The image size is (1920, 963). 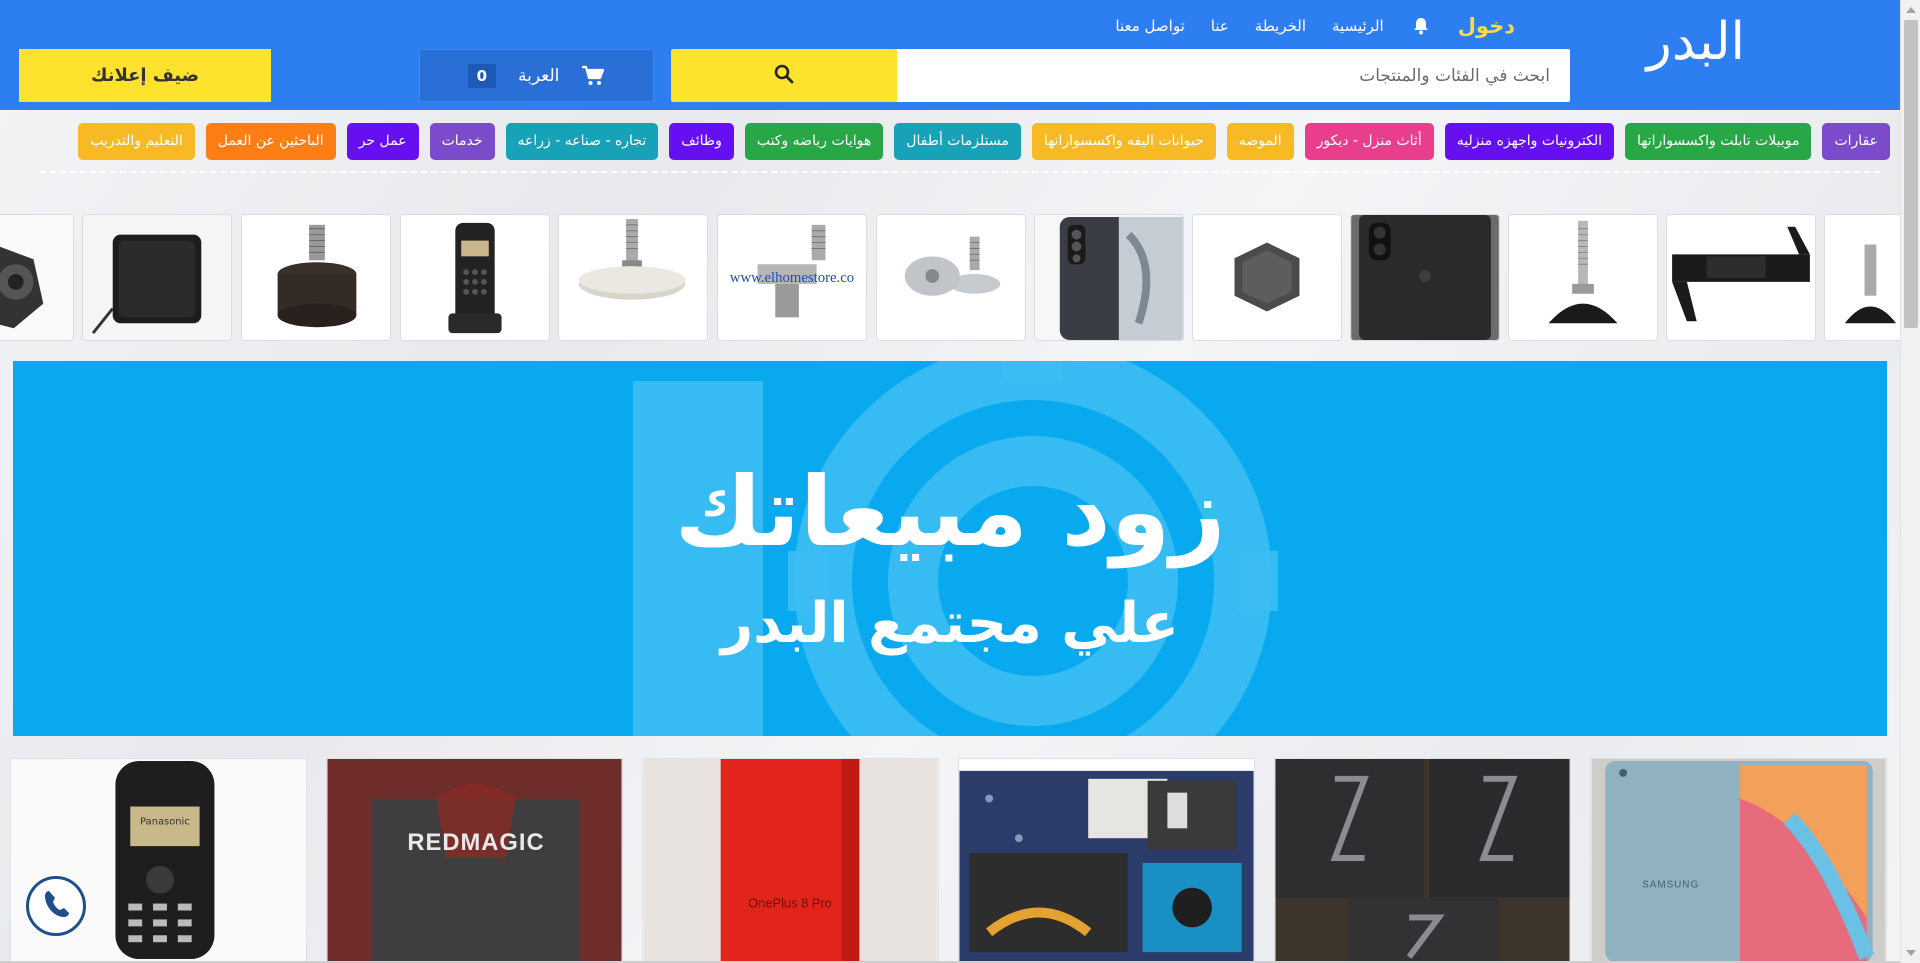 What do you see at coordinates (1910, 481) in the screenshot?
I see `page-scrollbar` at bounding box center [1910, 481].